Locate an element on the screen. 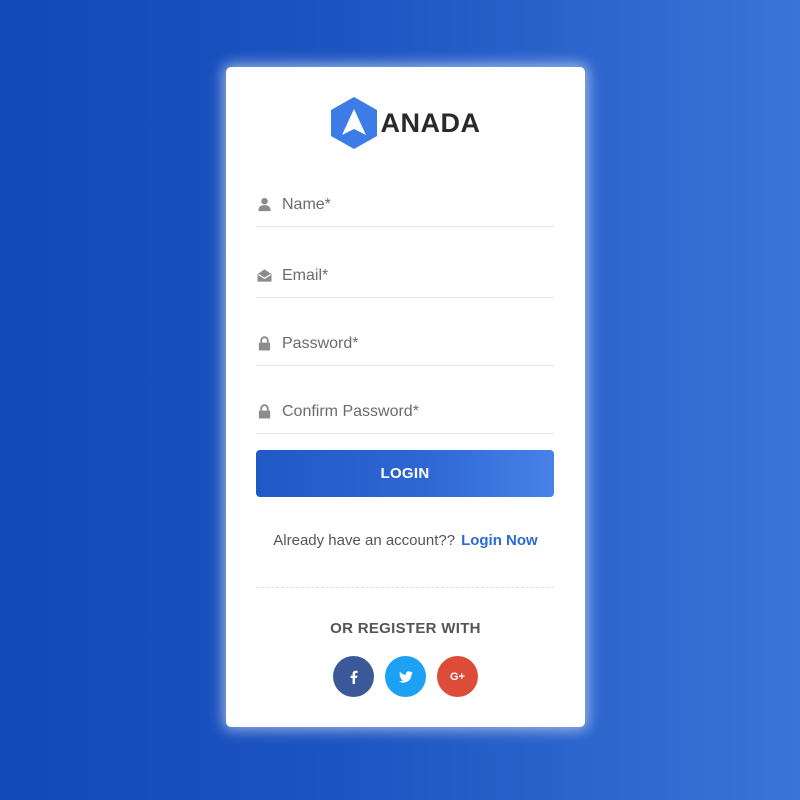  google-plus-icon: G+ is located at coordinates (457, 676).